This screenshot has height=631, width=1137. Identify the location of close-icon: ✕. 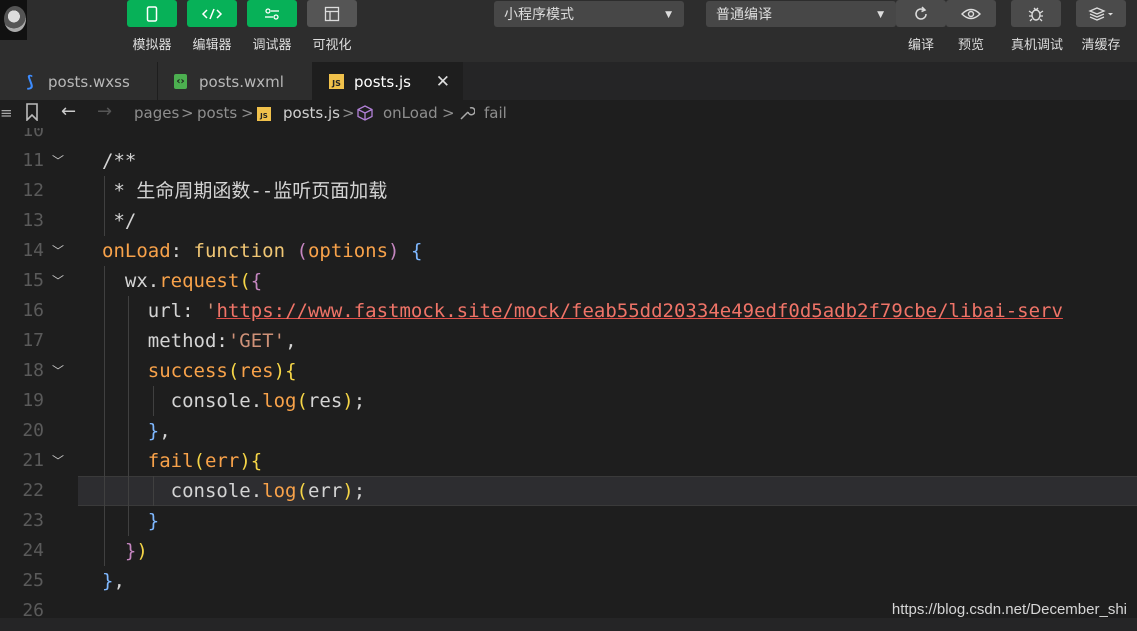
(443, 82).